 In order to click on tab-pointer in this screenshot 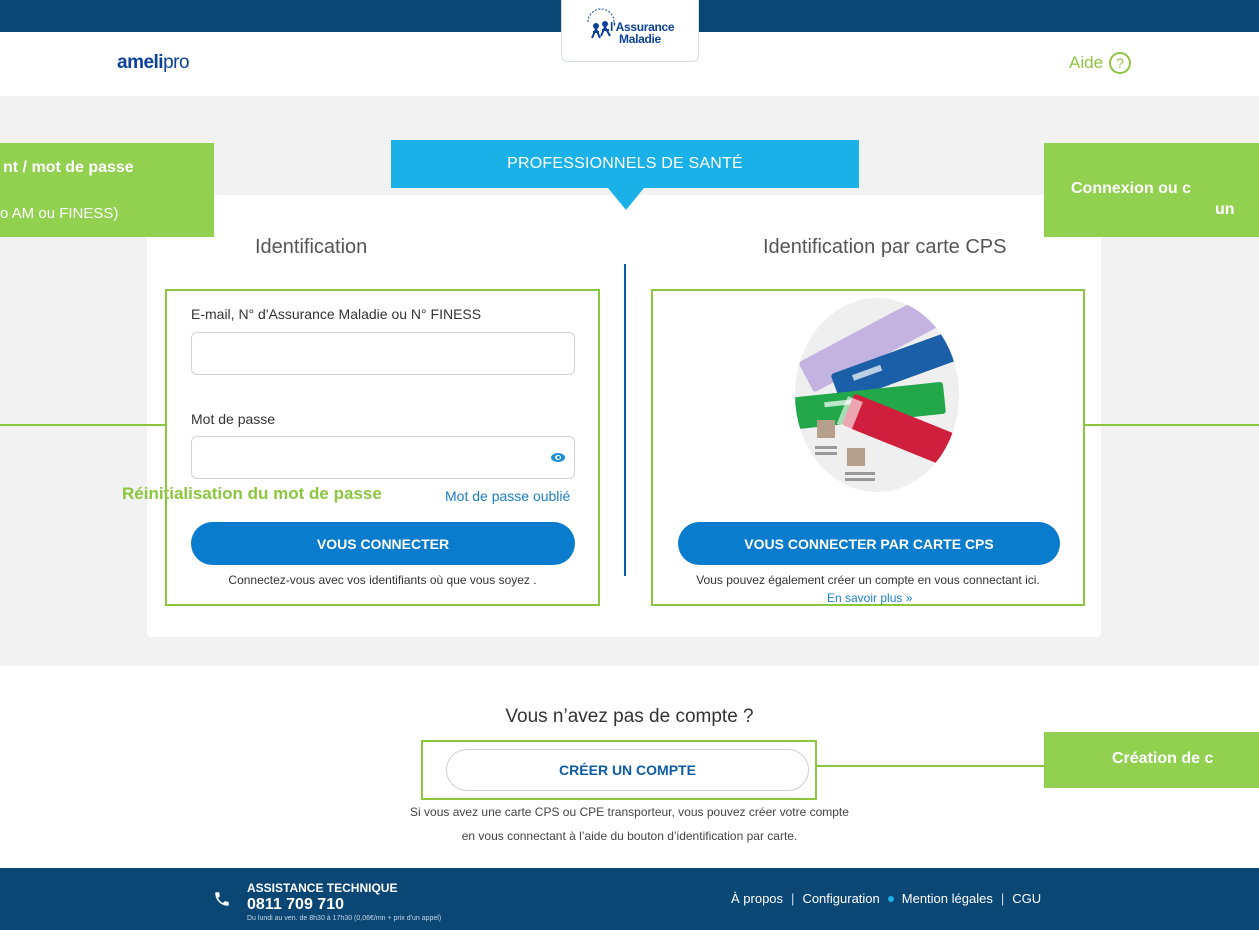, I will do `click(626, 199)`.